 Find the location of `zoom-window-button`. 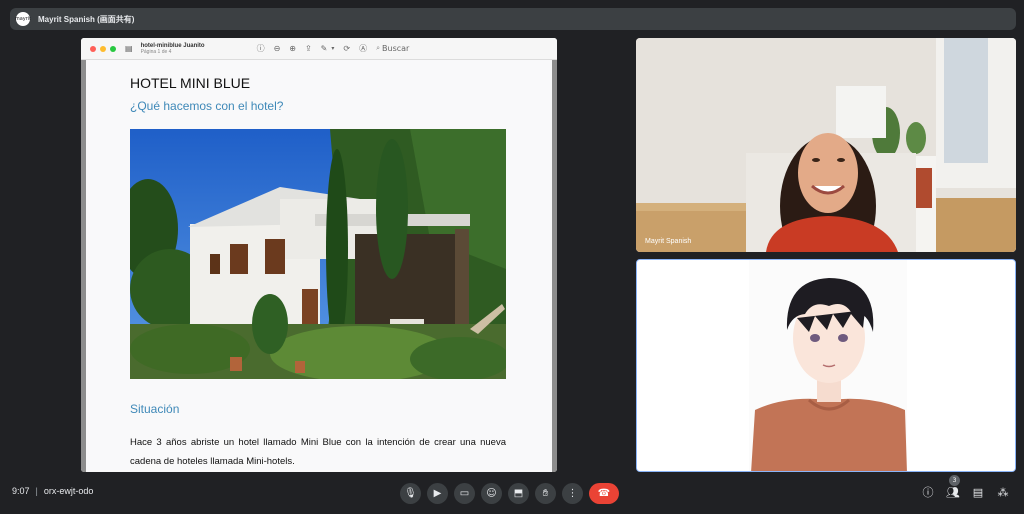

zoom-window-button is located at coordinates (113, 48).